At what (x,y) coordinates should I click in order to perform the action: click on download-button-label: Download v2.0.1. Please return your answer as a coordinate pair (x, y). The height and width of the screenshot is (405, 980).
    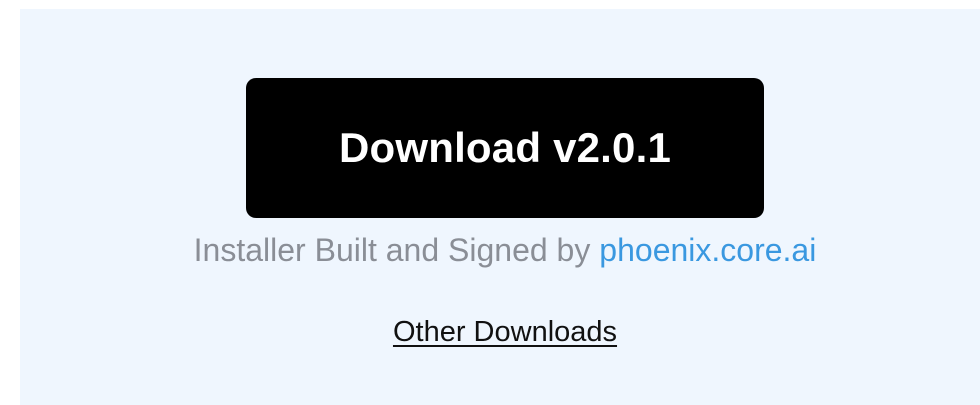
    Looking at the image, I should click on (505, 147).